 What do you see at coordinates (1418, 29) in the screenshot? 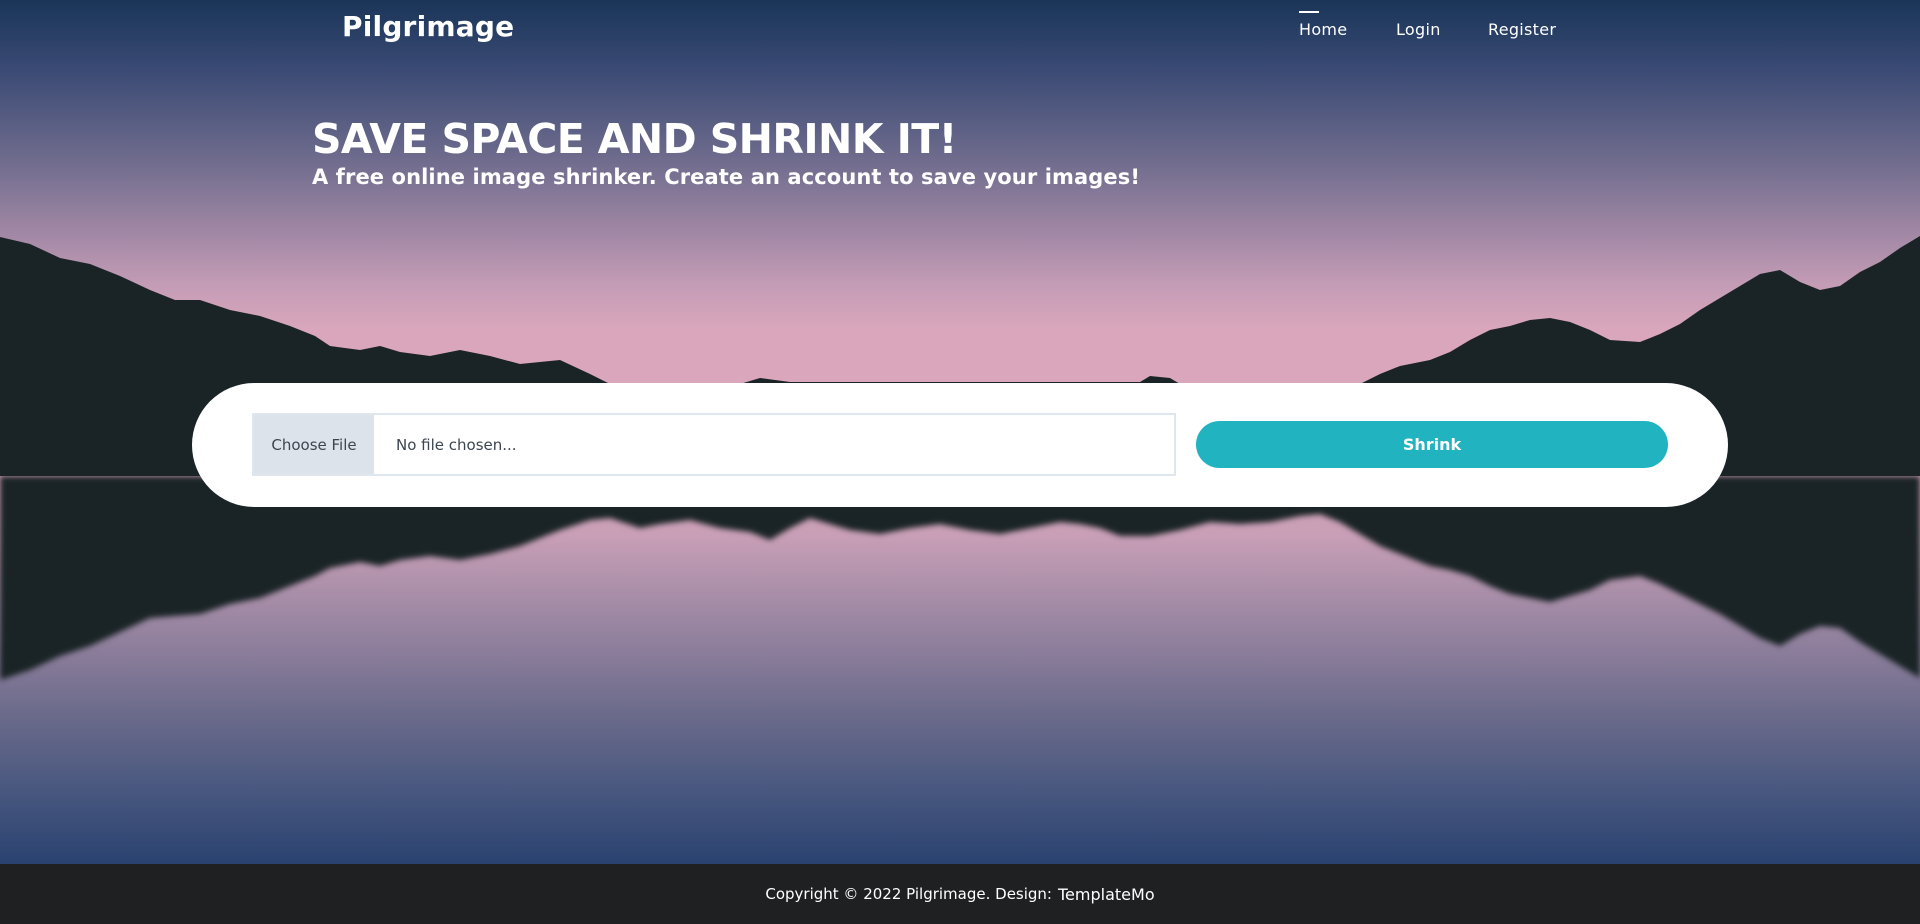
I see `nav-login-link: Login` at bounding box center [1418, 29].